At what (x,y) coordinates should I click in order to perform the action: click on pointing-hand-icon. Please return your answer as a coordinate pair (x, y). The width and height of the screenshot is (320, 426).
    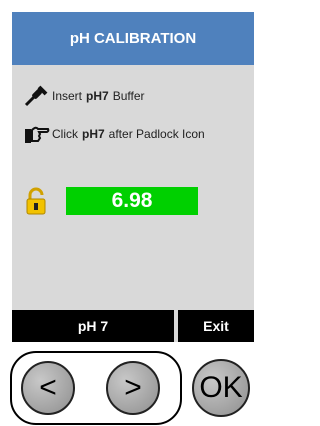
    Looking at the image, I should click on (38, 134).